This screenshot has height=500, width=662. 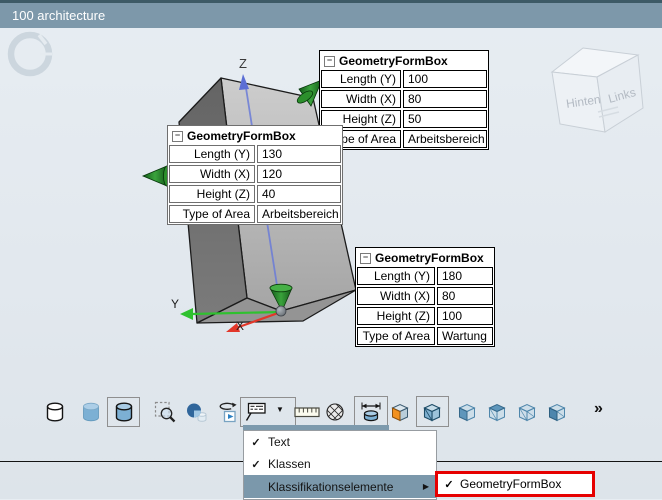 I want to click on cube-wireframe-icon, so click(x=527, y=412).